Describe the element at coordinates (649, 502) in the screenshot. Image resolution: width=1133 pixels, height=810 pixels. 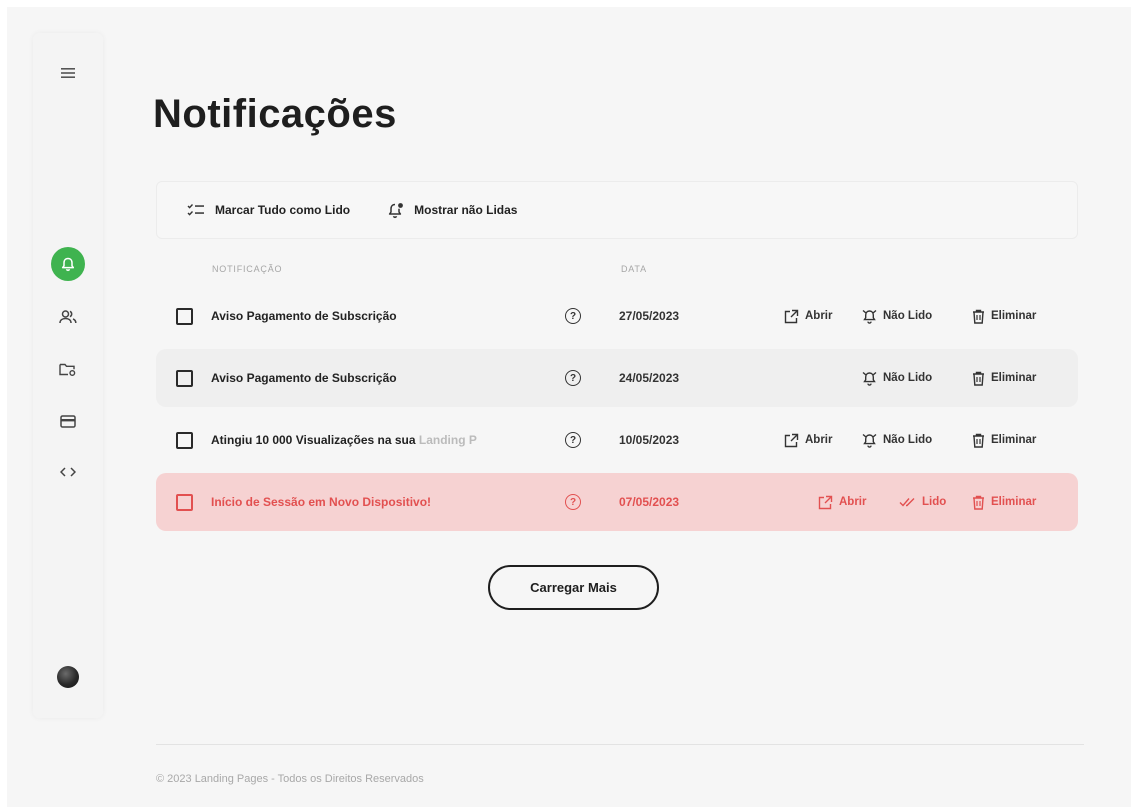
I see `notification-date: 07/05/2023` at that location.